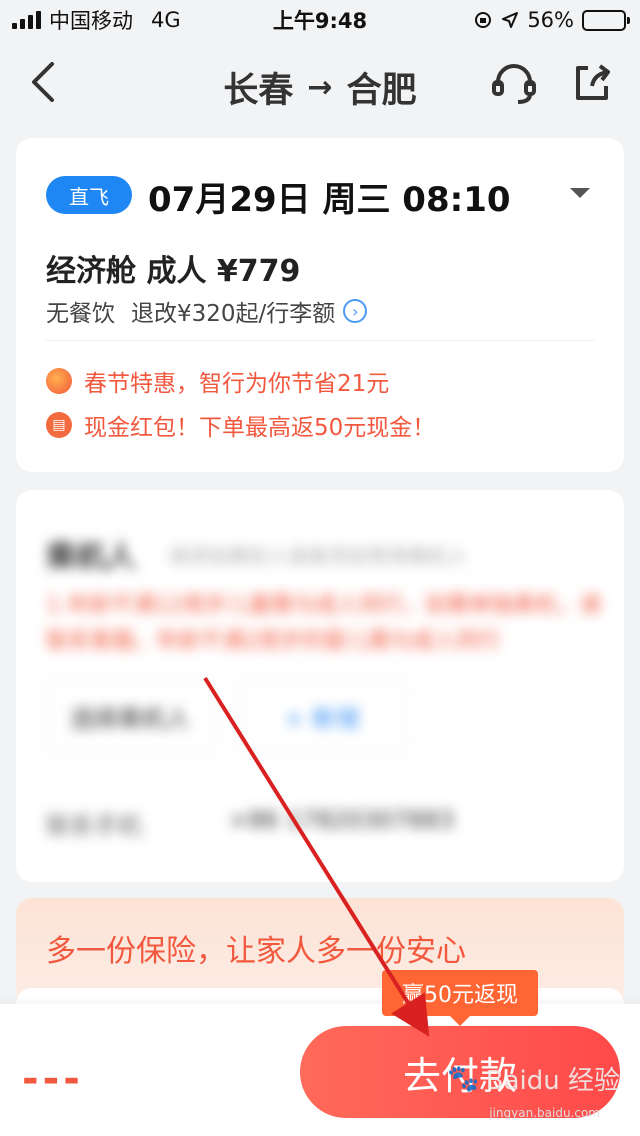 This screenshot has height=1136, width=640. I want to click on status-right: 56%, so click(551, 20).